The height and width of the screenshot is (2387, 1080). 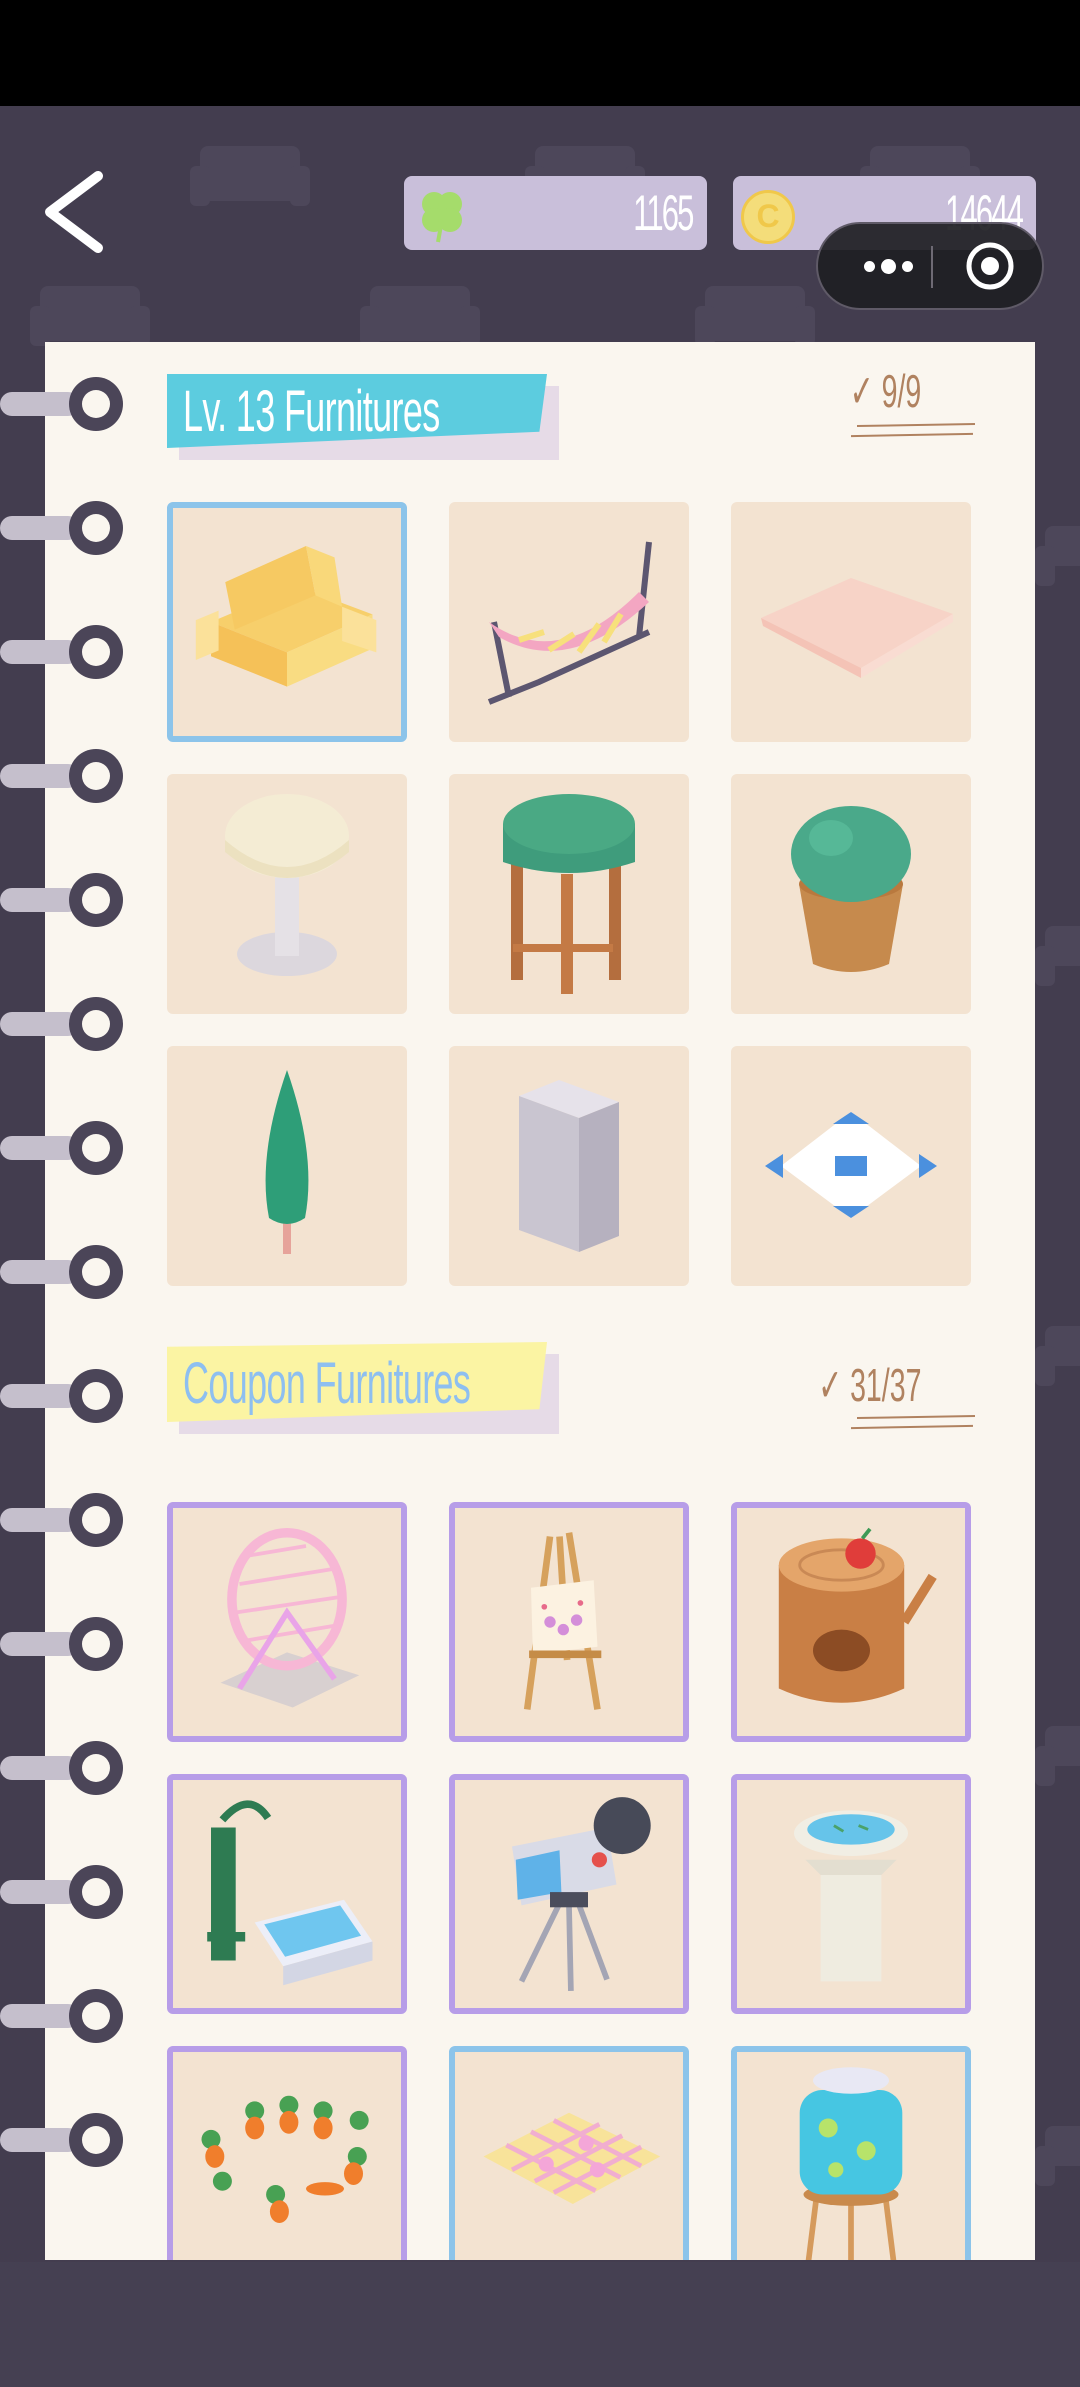 What do you see at coordinates (885, 391) in the screenshot?
I see `section-progress: ✓ 9/9` at bounding box center [885, 391].